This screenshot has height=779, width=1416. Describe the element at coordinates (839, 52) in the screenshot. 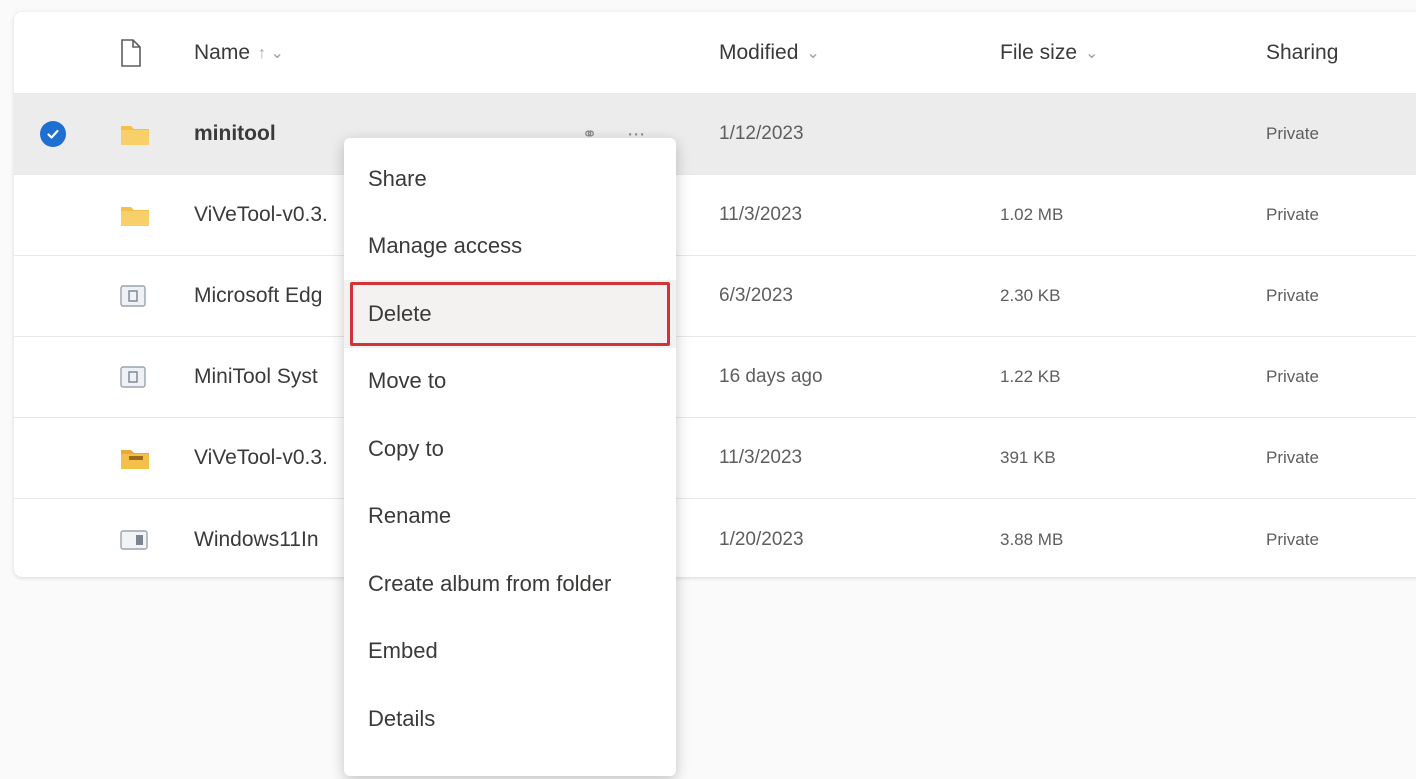

I see `column-header-modified: Modified ⌄` at that location.